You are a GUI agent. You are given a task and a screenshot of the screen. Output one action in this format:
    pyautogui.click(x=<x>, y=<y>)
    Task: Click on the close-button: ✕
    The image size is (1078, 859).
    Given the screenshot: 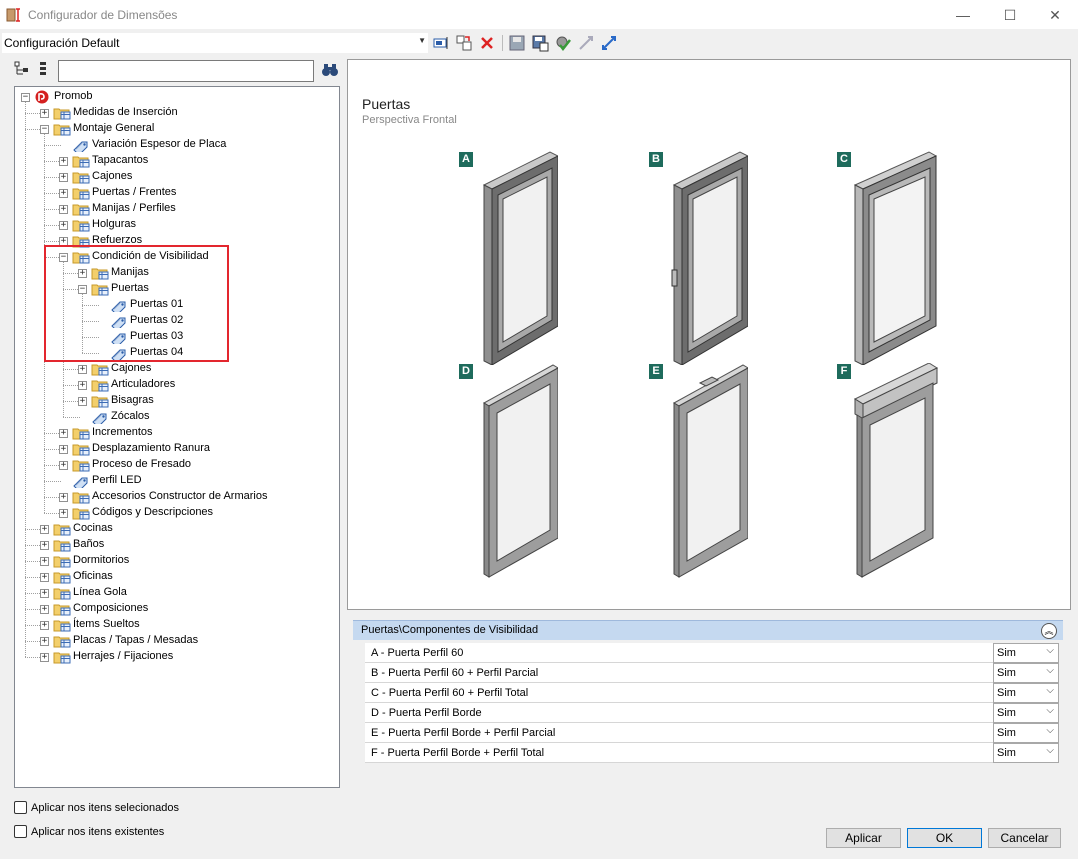 What is the action you would take?
    pyautogui.click(x=1055, y=15)
    